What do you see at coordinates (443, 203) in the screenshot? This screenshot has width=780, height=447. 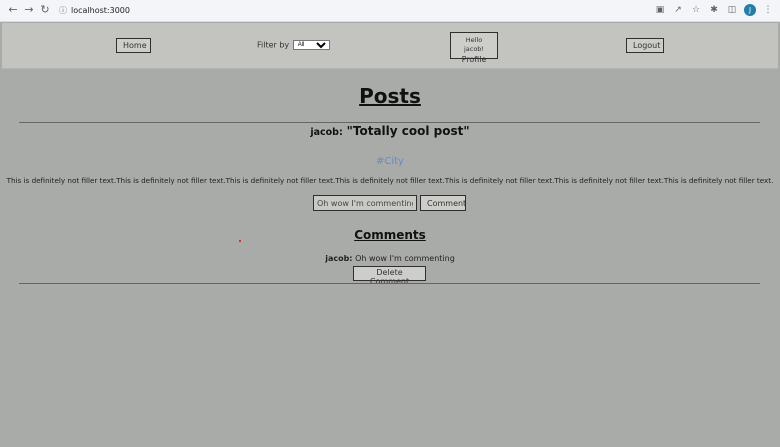 I see `comment-button: Comment` at bounding box center [443, 203].